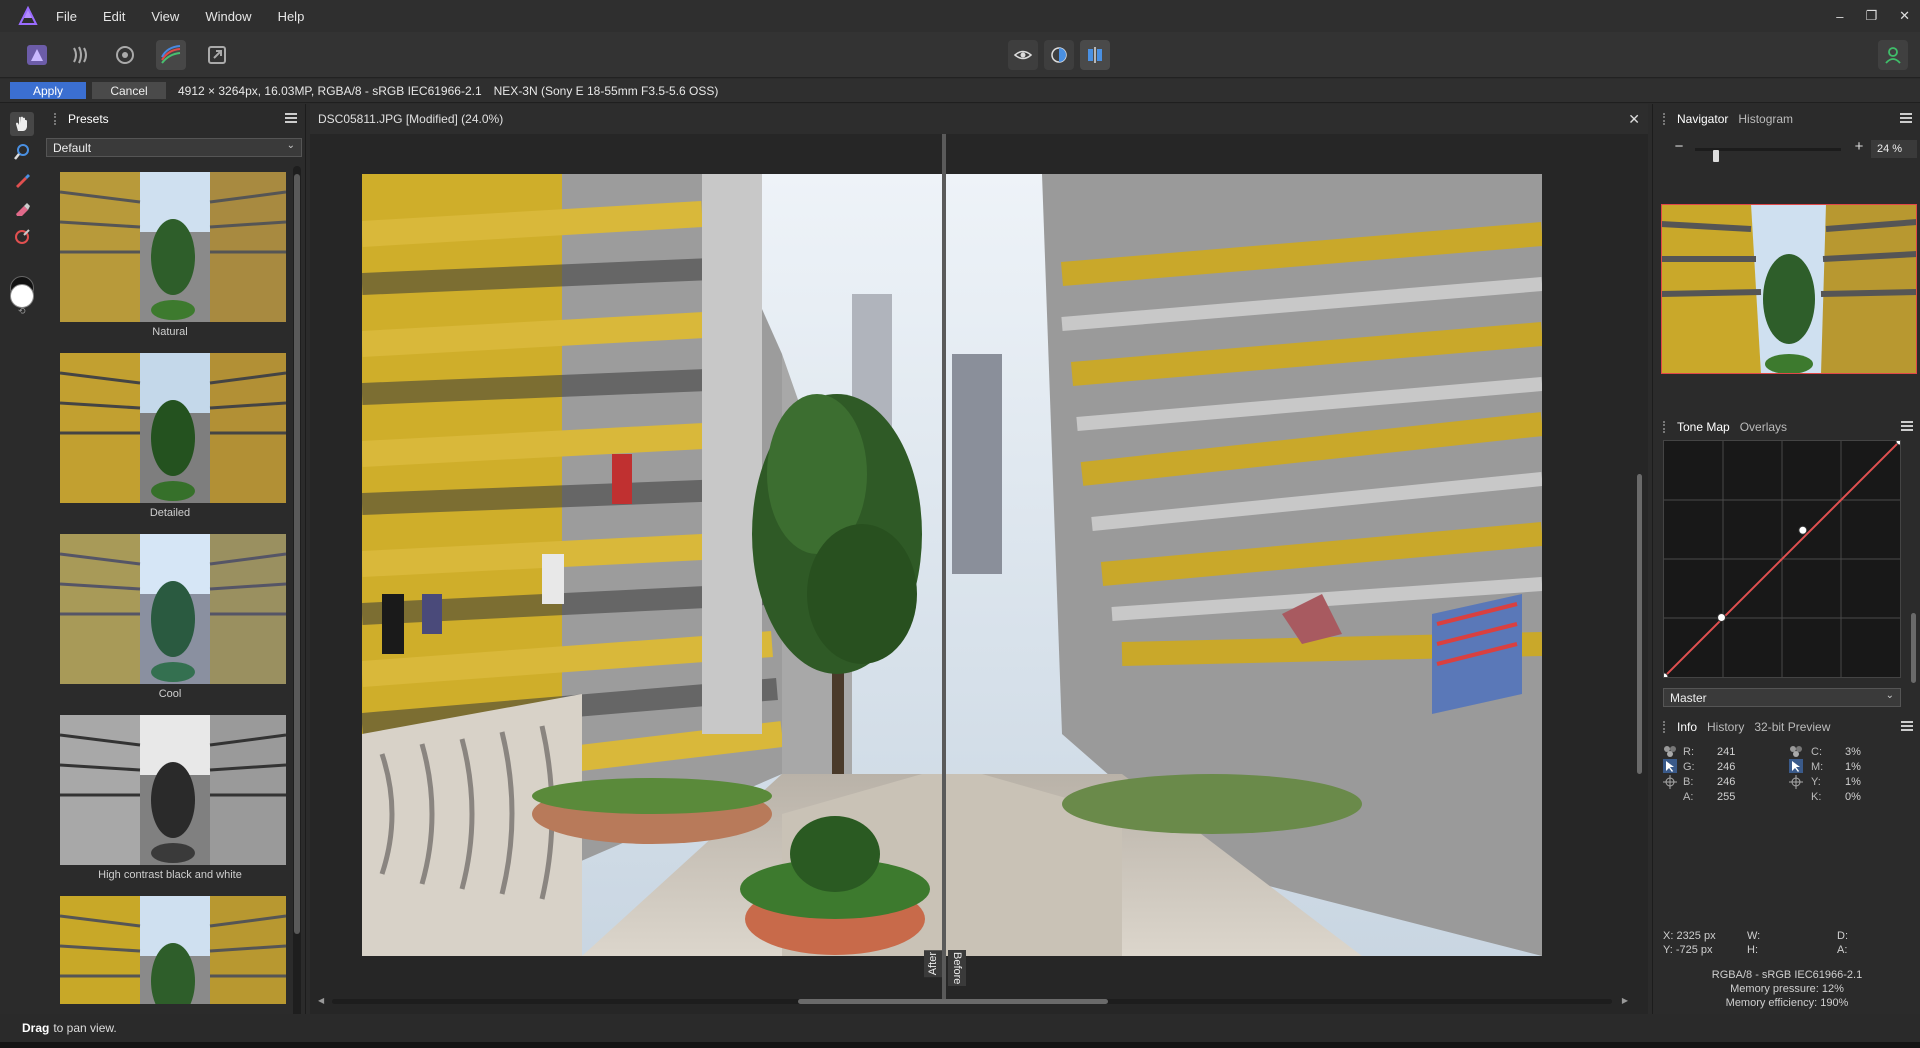 This screenshot has width=1920, height=1048. I want to click on menu-window: Window, so click(228, 16).